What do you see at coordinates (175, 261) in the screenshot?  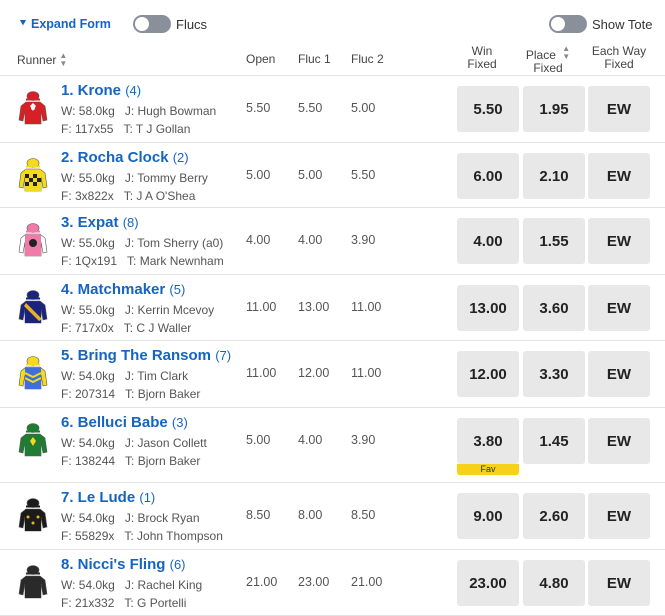 I see `trainer: T: Mark Newnham` at bounding box center [175, 261].